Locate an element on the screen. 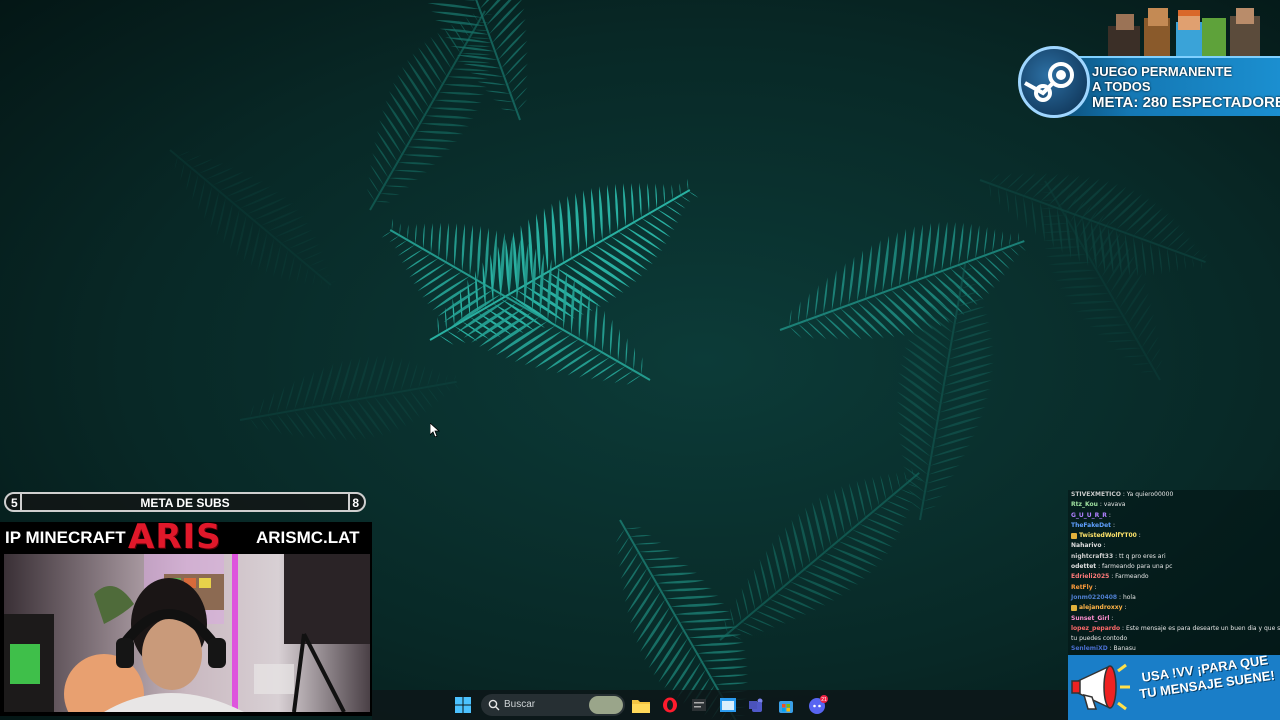 This screenshot has height=720, width=1280. opera-browser-button is located at coordinates (670, 705).